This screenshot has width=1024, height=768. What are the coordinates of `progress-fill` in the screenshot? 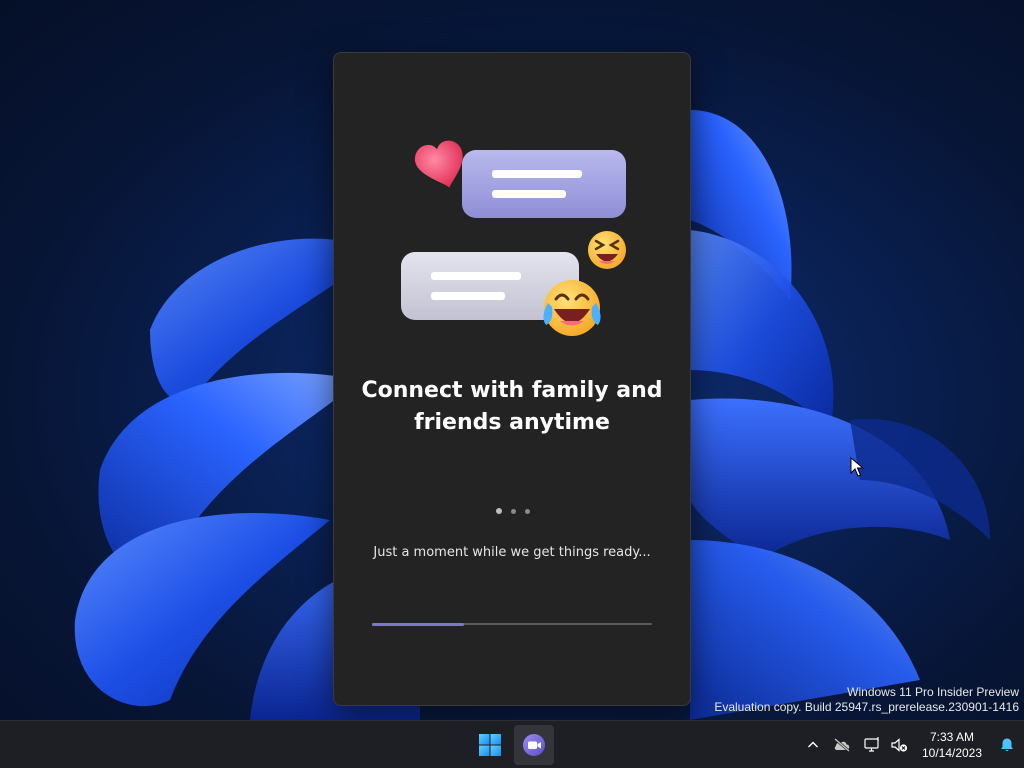 It's located at (418, 624).